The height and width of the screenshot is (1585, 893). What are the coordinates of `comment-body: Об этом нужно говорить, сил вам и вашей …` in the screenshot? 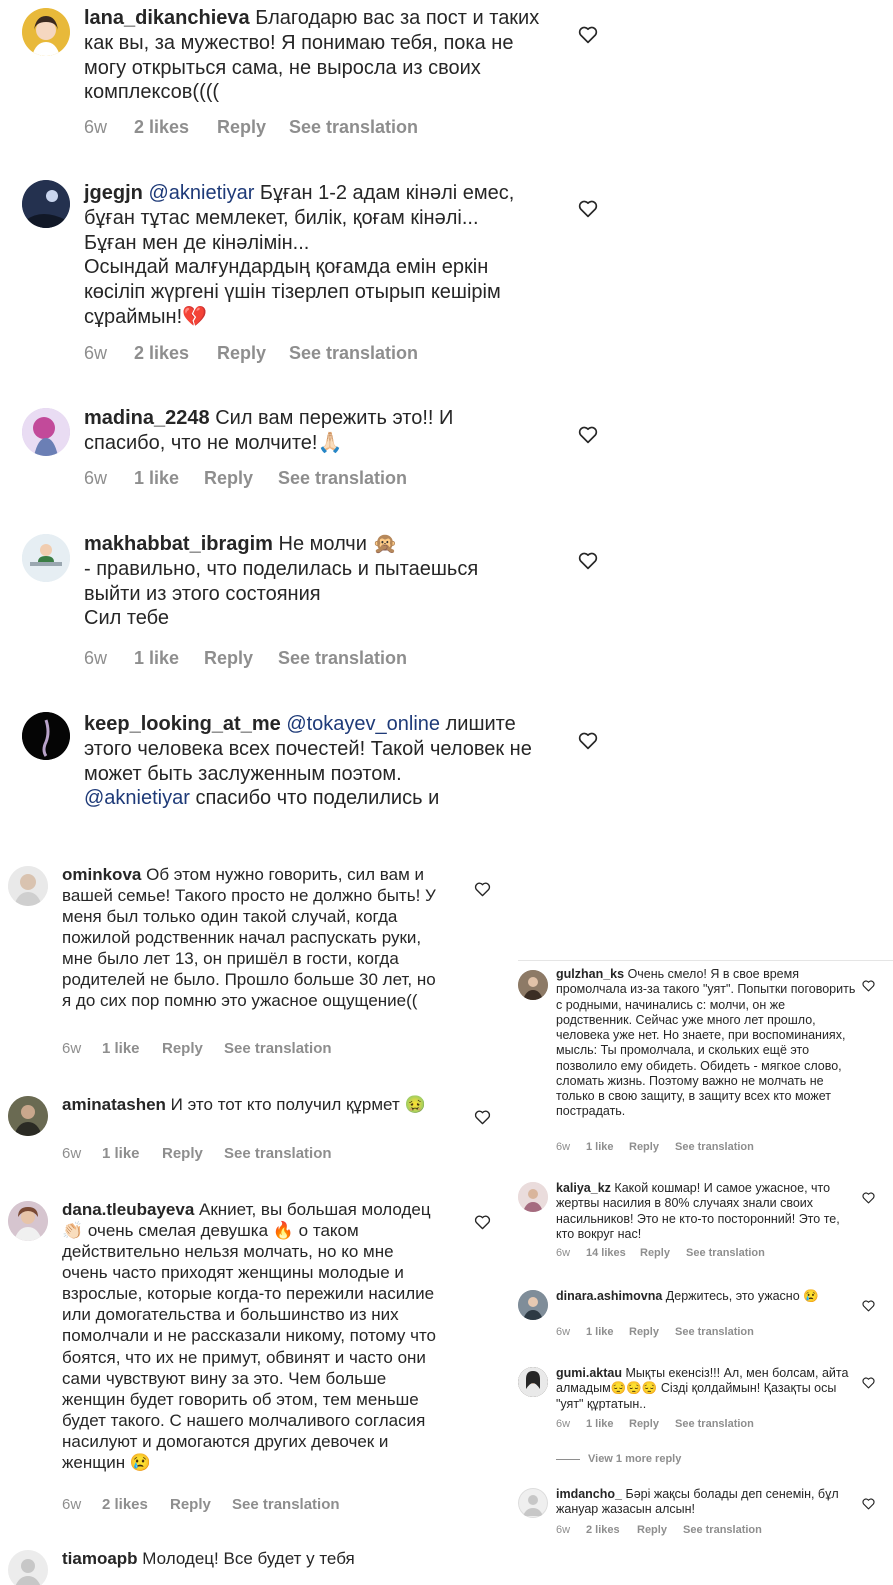 It's located at (251, 938).